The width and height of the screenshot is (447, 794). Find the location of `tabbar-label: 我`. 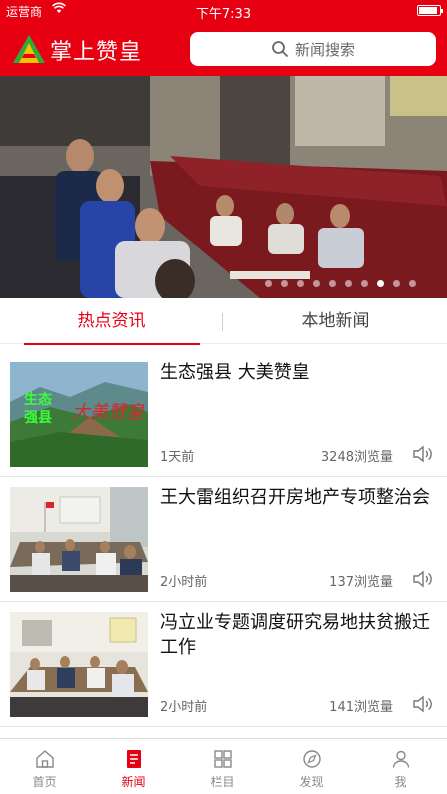

tabbar-label: 我 is located at coordinates (400, 782).